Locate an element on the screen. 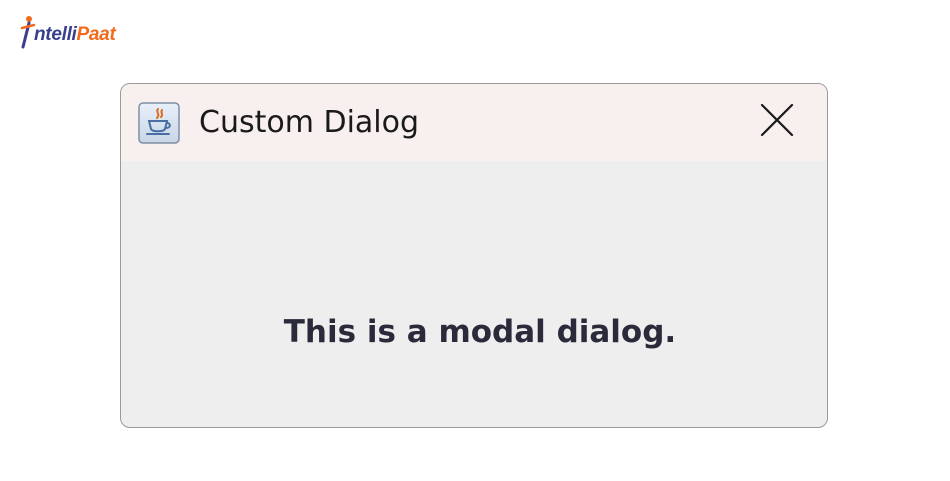 This screenshot has height=481, width=950. close-icon is located at coordinates (777, 120).